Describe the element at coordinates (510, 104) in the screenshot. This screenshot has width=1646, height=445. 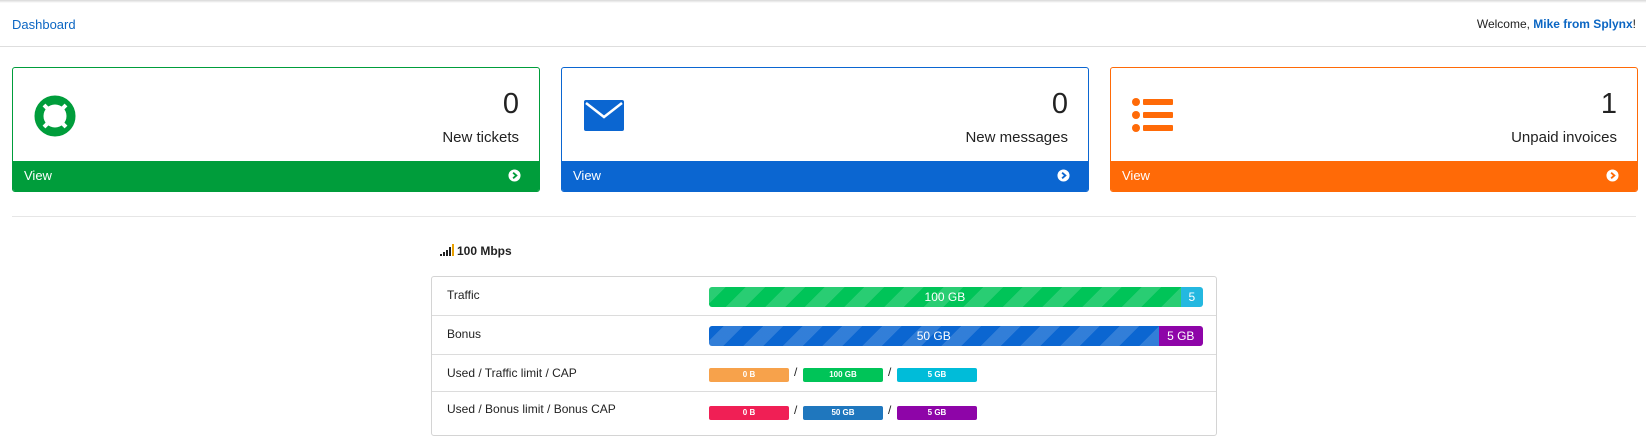
I see `tickets-count: 0` at that location.